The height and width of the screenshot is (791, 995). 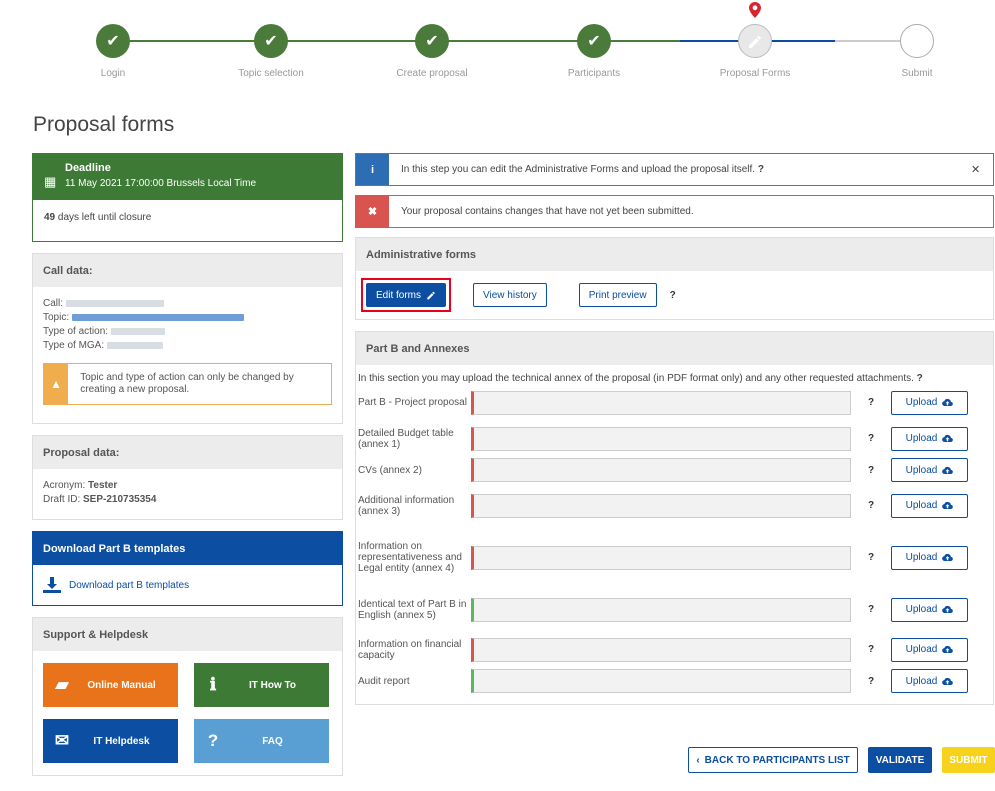 I want to click on step-login: ✔ Login, so click(x=113, y=51).